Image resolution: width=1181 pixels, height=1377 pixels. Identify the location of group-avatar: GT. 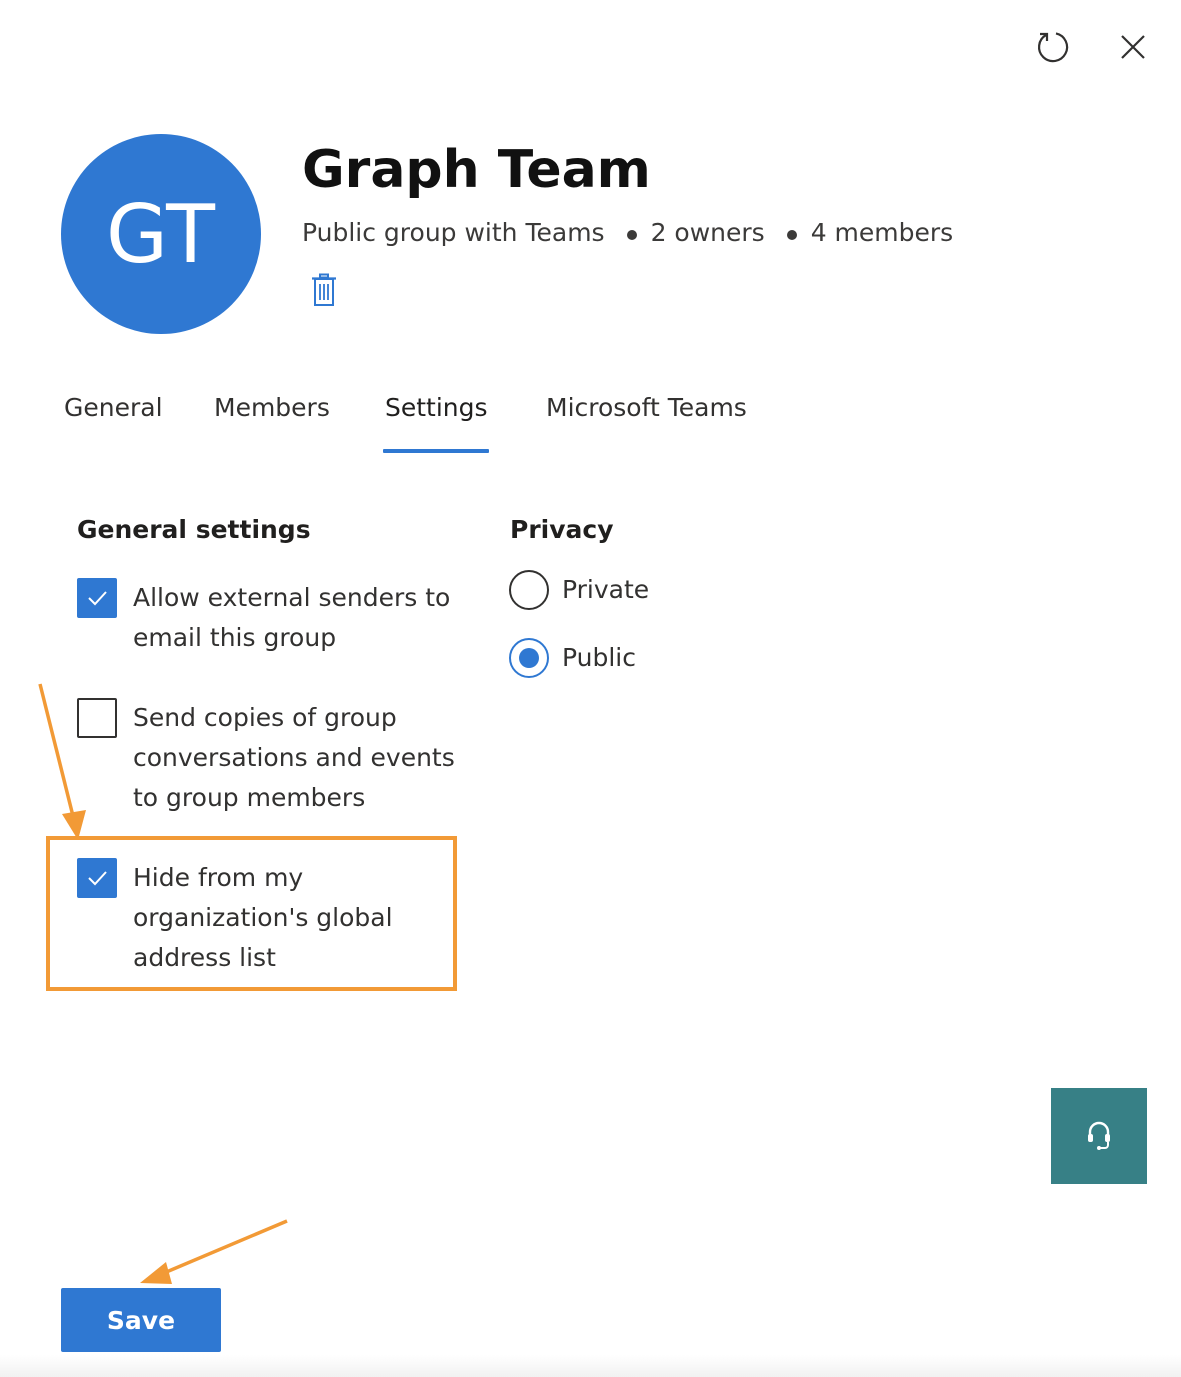
(161, 234).